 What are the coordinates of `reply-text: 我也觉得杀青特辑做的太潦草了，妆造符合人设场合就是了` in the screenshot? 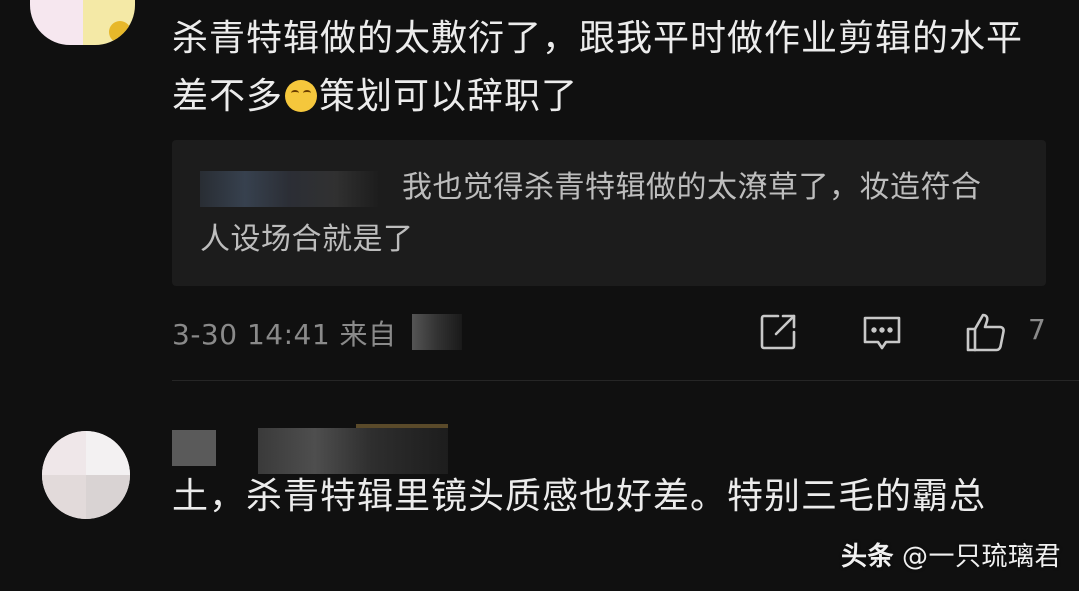 It's located at (591, 213).